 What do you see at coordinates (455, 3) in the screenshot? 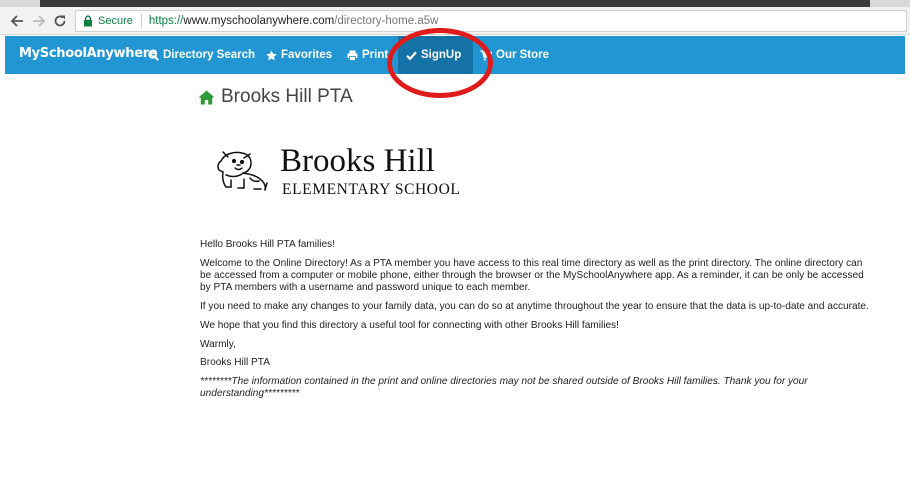
I see `browser-tab-strip` at bounding box center [455, 3].